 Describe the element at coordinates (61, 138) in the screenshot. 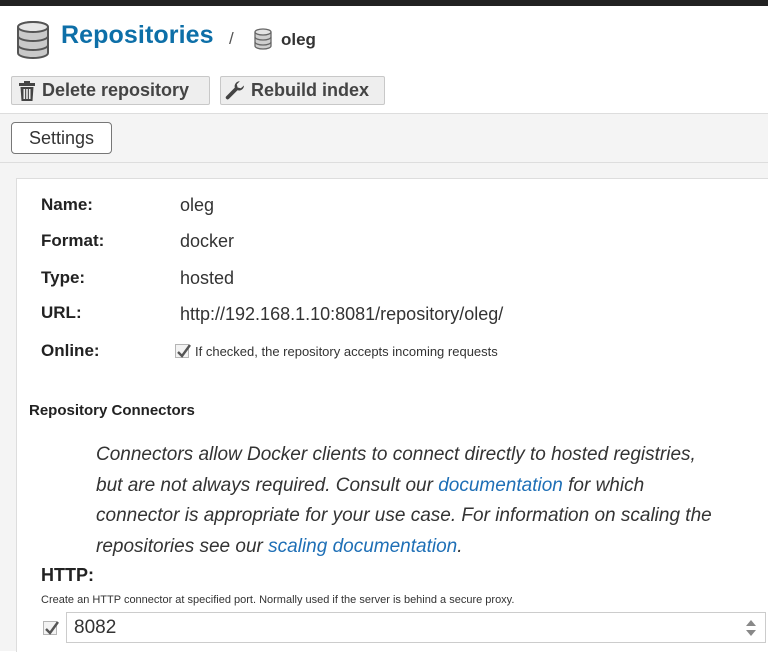

I see `tab-settings: Settings` at that location.